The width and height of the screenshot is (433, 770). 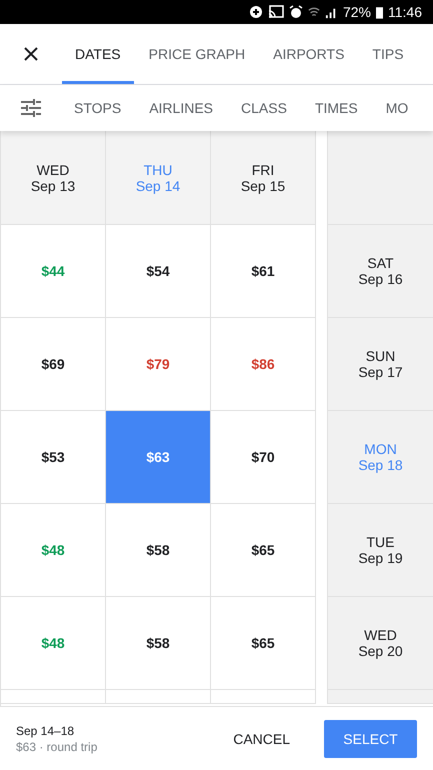 I want to click on trip-price: $63 · round trip, so click(x=57, y=747).